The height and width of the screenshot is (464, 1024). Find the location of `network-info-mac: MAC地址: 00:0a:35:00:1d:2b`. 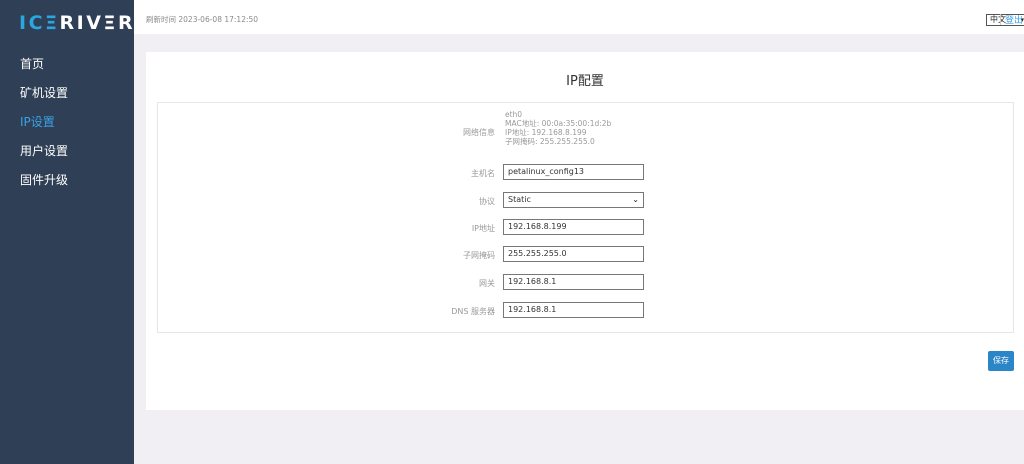

network-info-mac: MAC地址: 00:0a:35:00:1d:2b is located at coordinates (558, 123).